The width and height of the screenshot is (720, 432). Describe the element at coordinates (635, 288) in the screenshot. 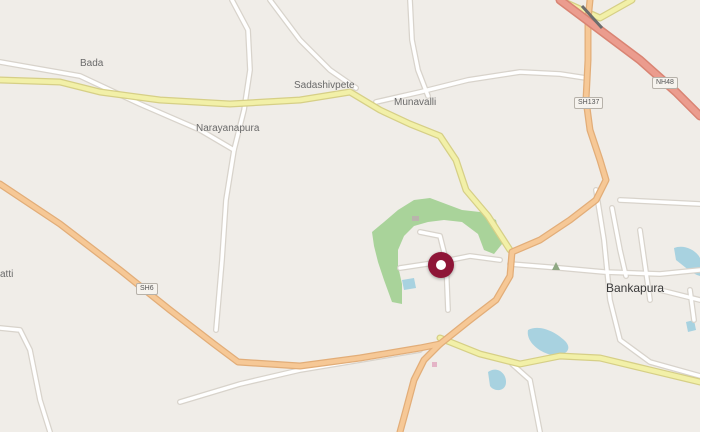

I see `place-label-bankapura: Bankapura` at that location.